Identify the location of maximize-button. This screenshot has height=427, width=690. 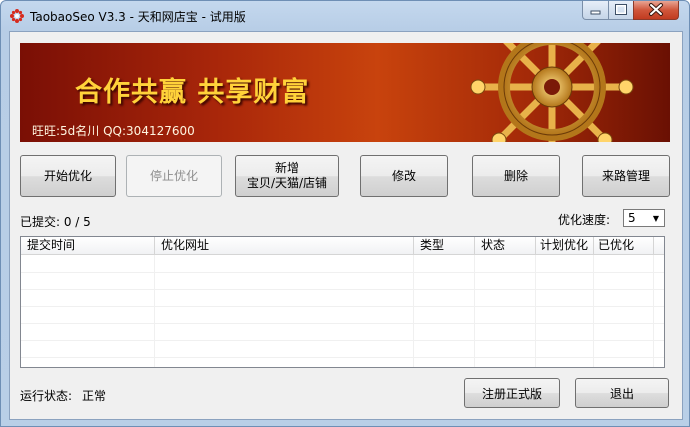
(621, 10).